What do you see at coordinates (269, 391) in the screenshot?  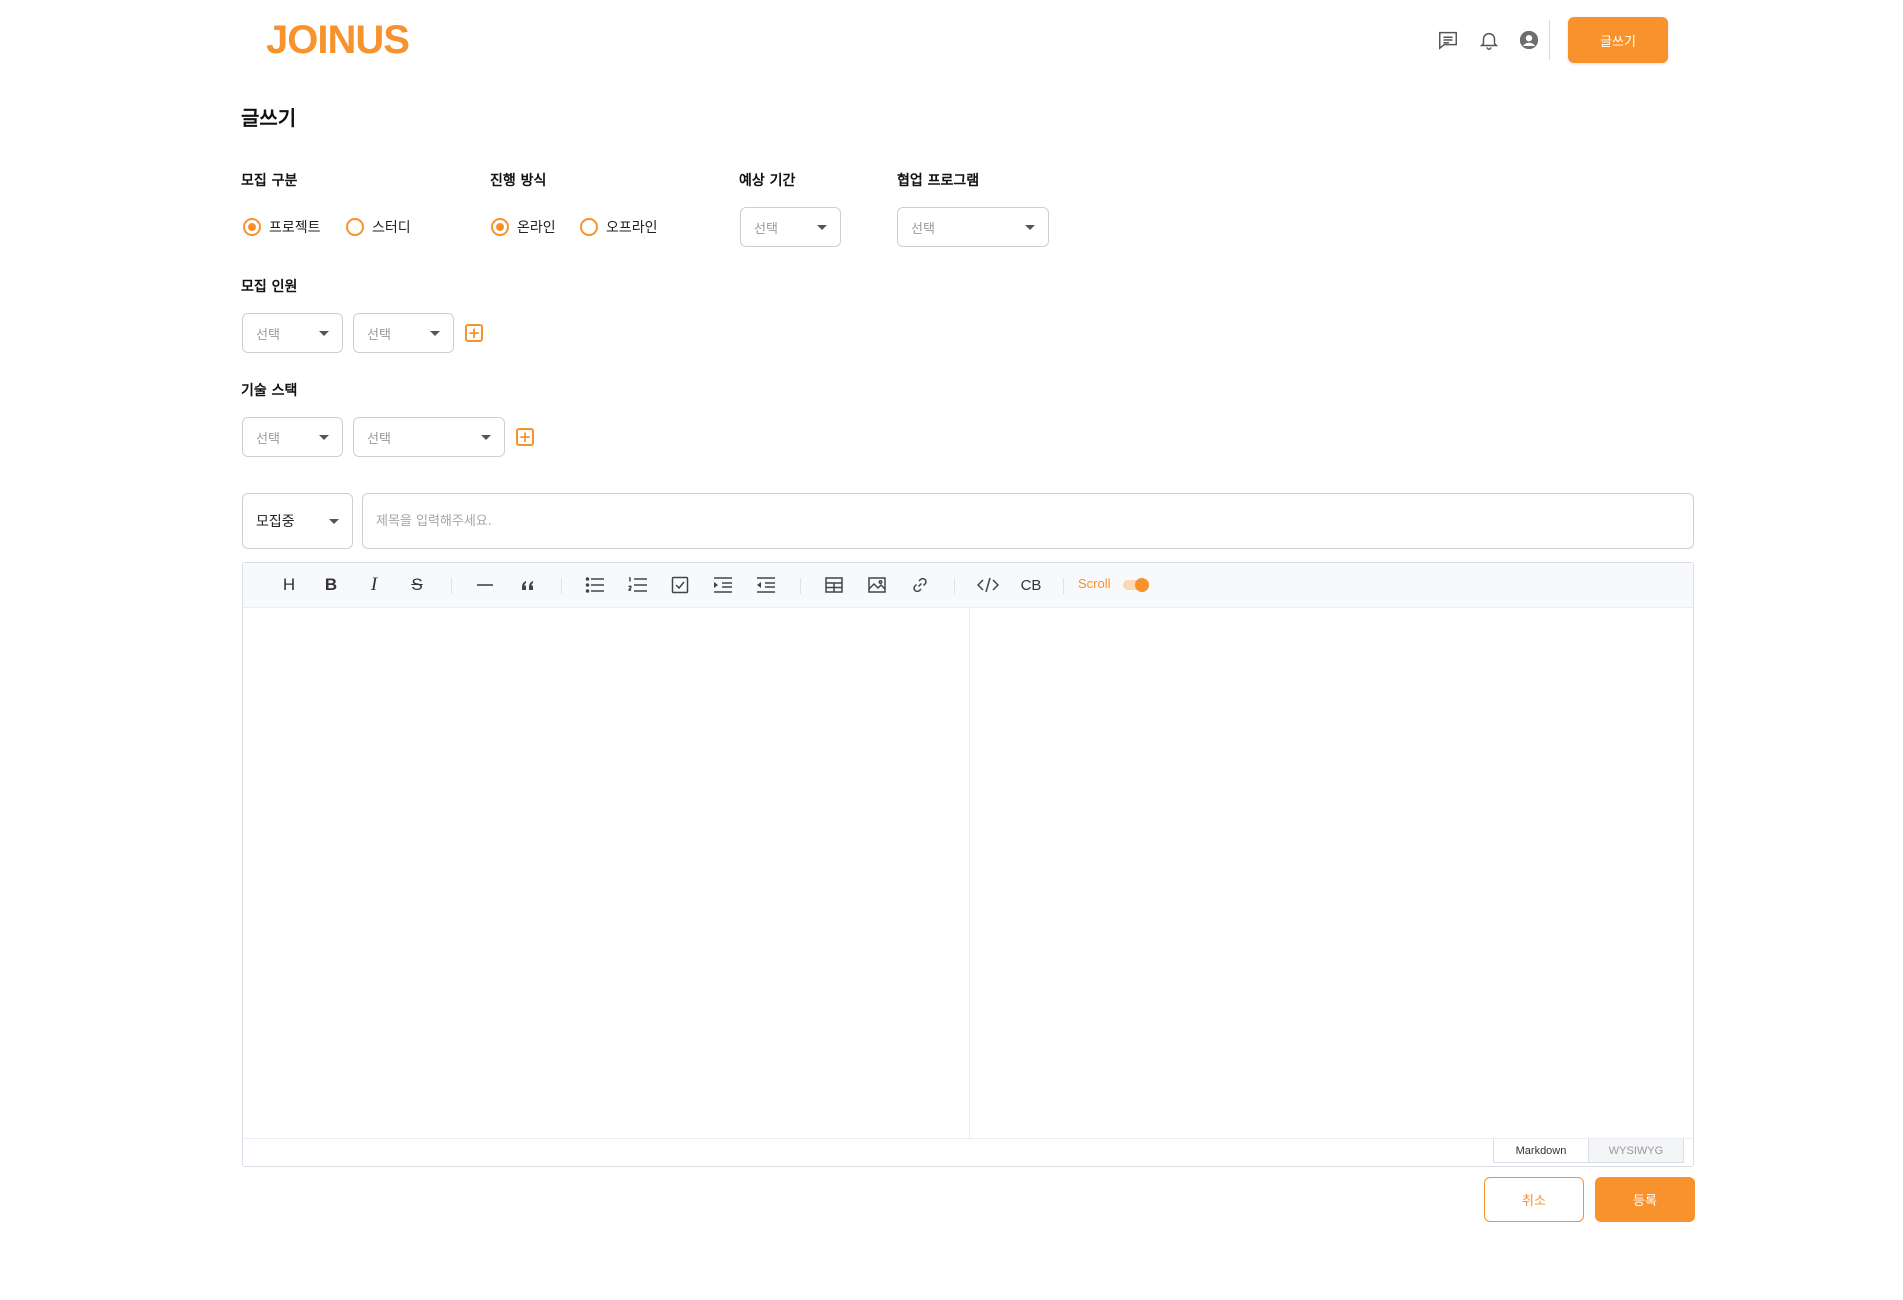 I see `tech-stack-label: 기술 스택` at bounding box center [269, 391].